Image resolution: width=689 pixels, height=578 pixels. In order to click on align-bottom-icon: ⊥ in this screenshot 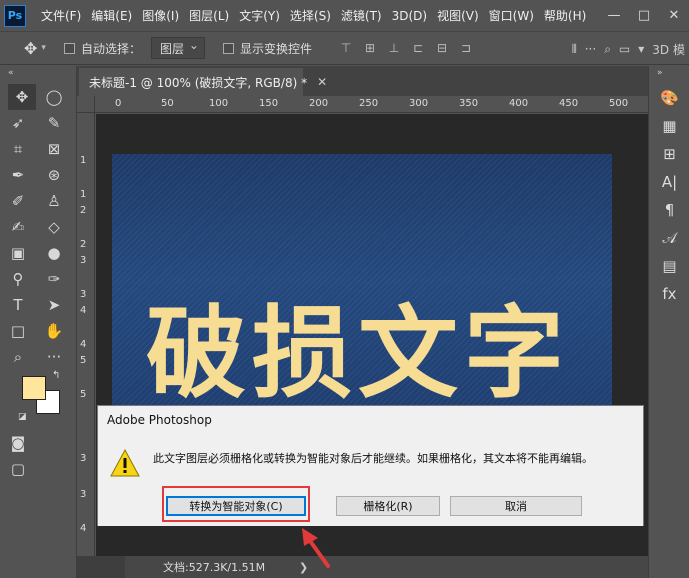, I will do `click(394, 48)`.